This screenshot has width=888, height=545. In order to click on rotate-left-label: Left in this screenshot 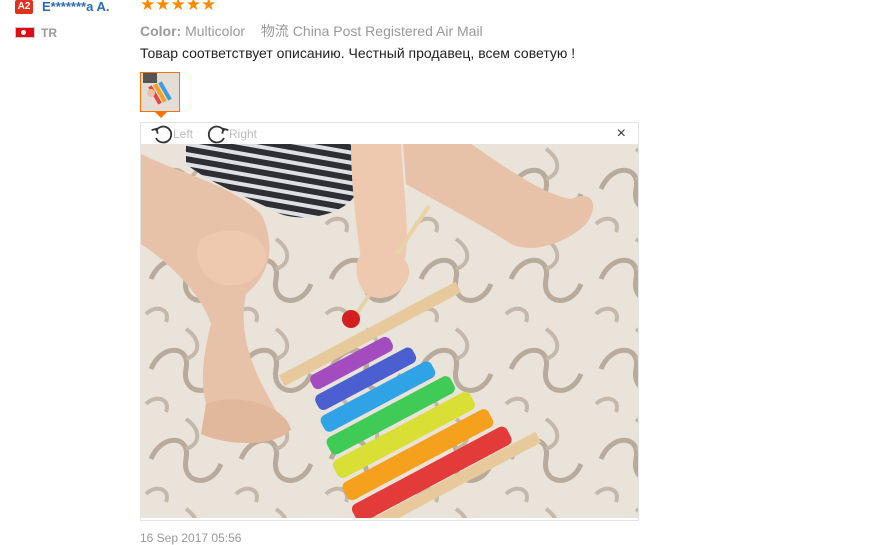, I will do `click(183, 134)`.